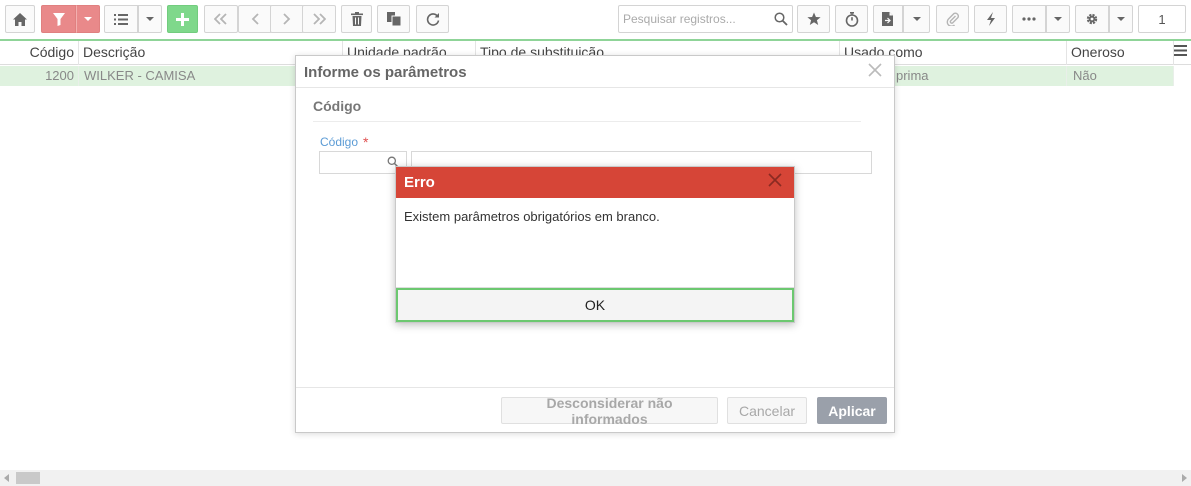 The height and width of the screenshot is (486, 1191). What do you see at coordinates (595, 305) in the screenshot?
I see `ok-button: OK` at bounding box center [595, 305].